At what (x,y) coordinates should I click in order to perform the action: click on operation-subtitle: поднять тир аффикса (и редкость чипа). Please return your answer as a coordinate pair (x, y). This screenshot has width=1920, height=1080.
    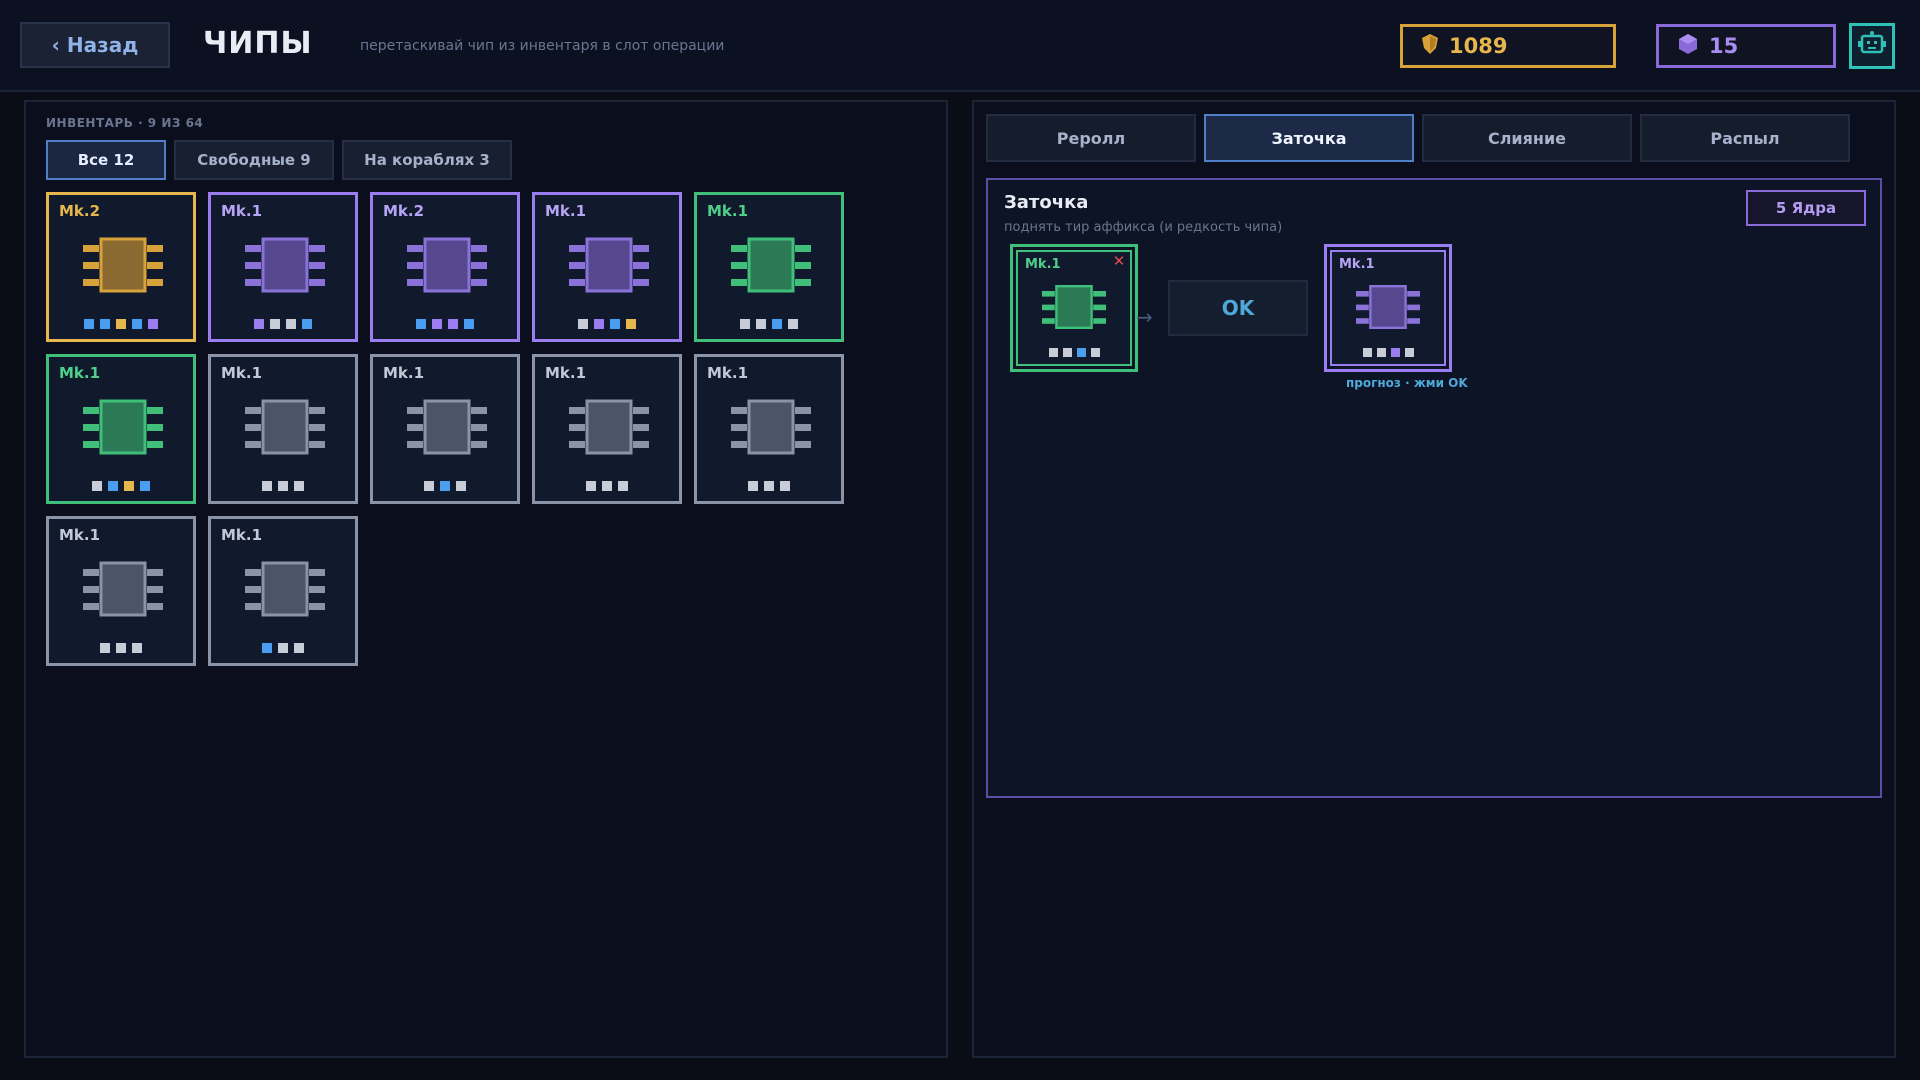
    Looking at the image, I should click on (1143, 227).